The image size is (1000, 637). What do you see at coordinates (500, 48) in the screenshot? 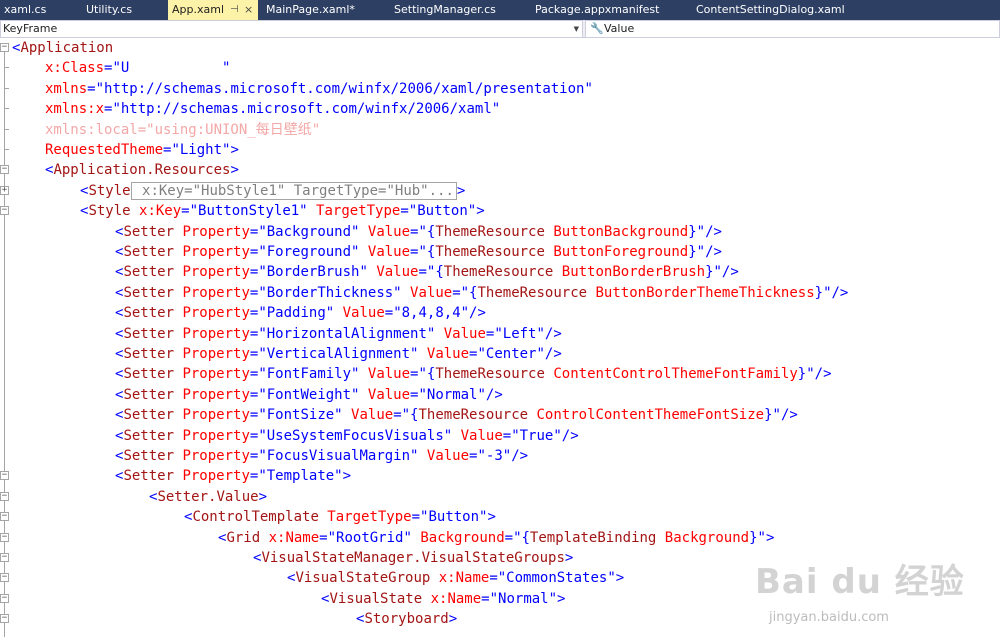
I see `code-line: − <Application` at bounding box center [500, 48].